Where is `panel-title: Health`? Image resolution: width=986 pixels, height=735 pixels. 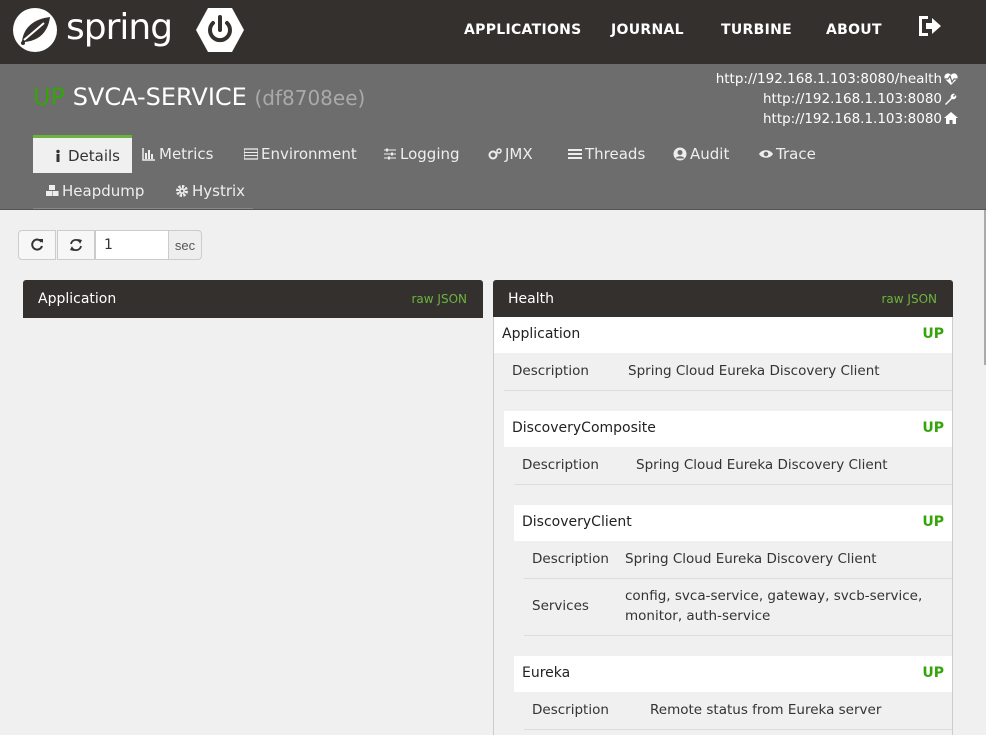
panel-title: Health is located at coordinates (531, 299).